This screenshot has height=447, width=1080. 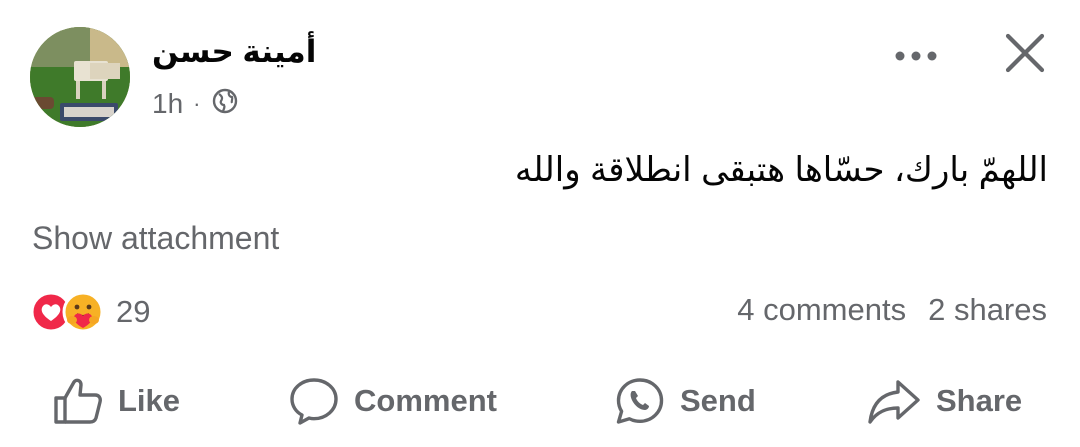 I want to click on comment-label: Comment, so click(x=425, y=400).